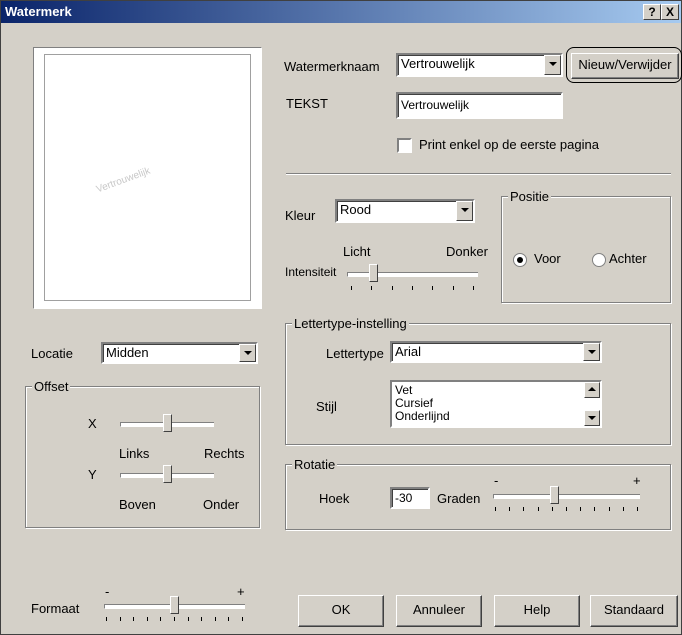 This screenshot has height=635, width=682. I want to click on scroll-down-icon, so click(592, 418).